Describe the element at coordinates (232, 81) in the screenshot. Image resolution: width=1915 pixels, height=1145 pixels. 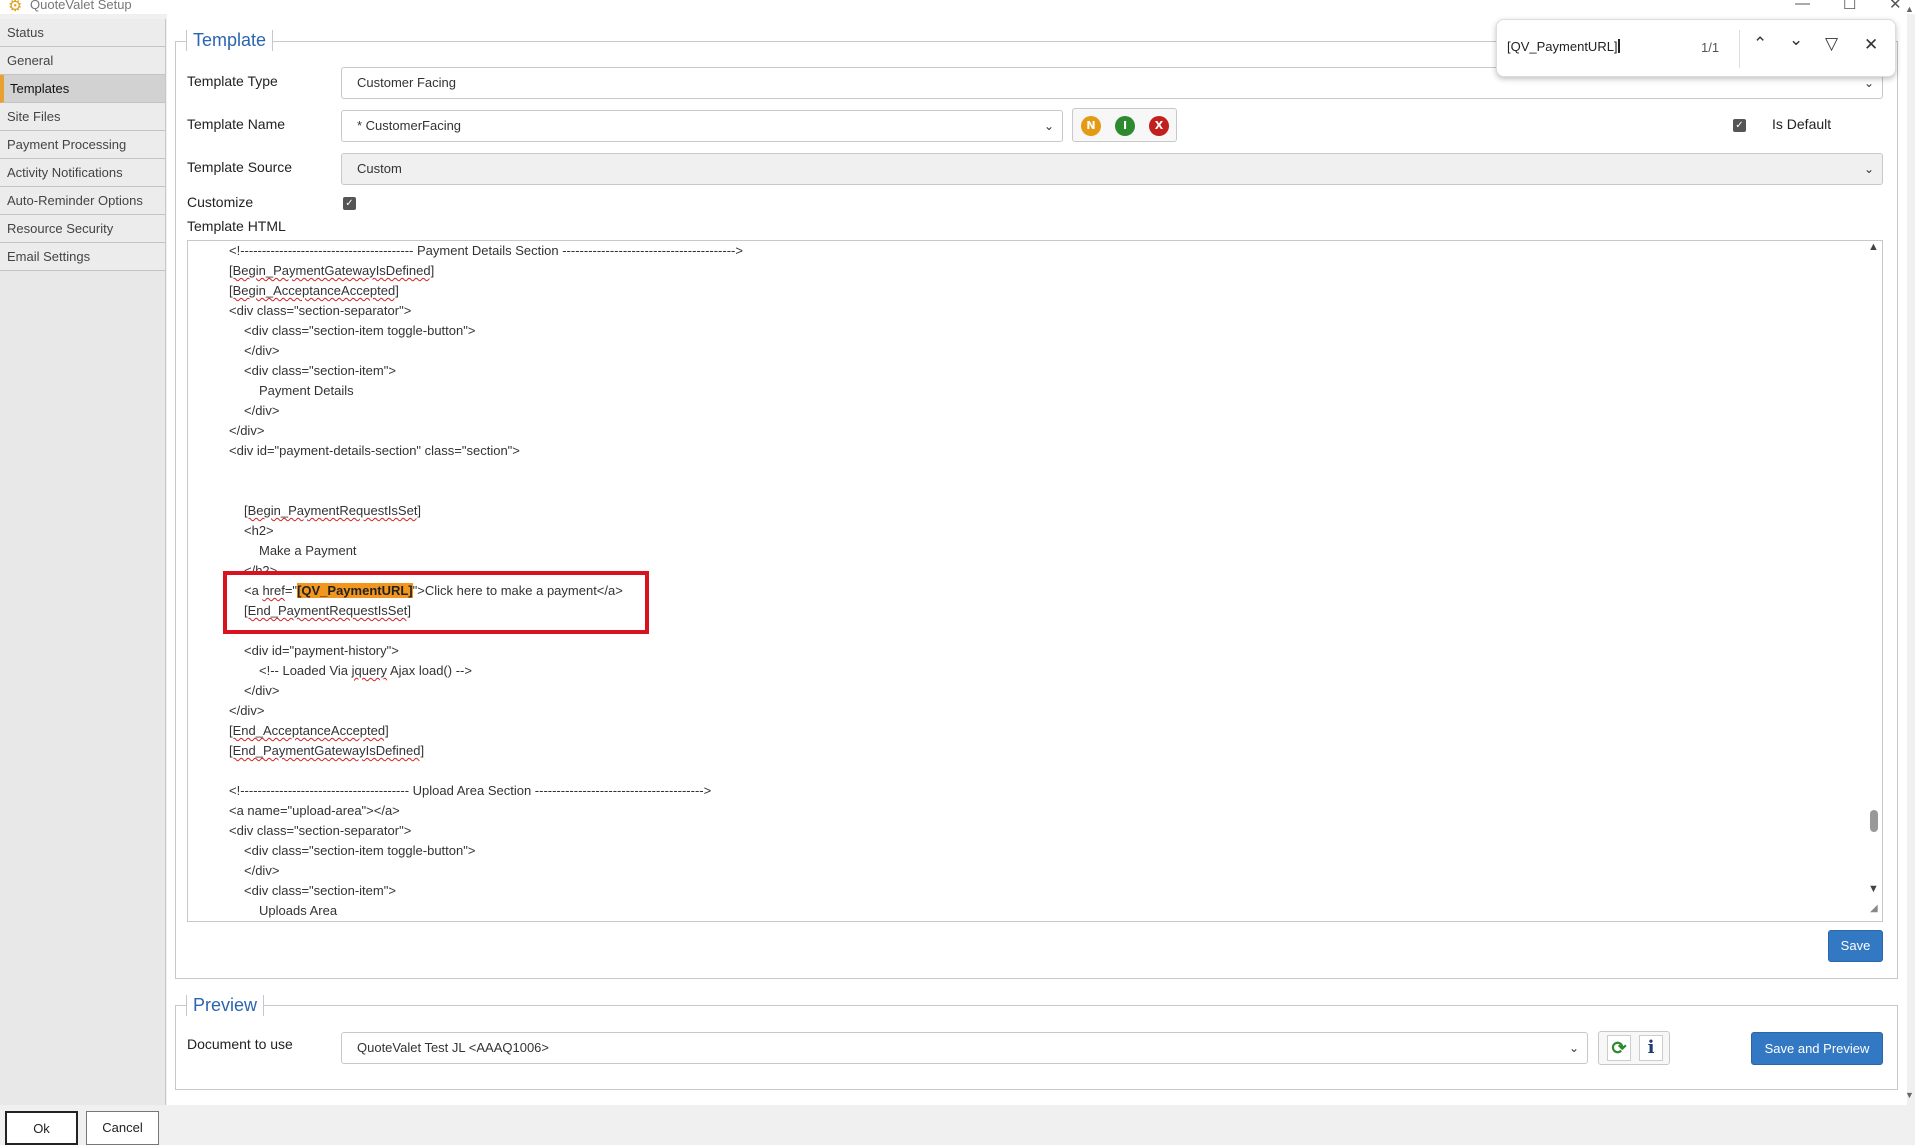
I see `template-type-label: Template Type` at that location.